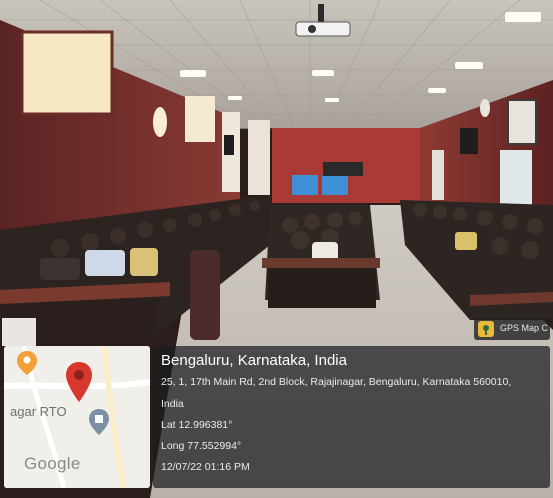 The height and width of the screenshot is (498, 553). I want to click on longitude-value: Long 77.552994°, so click(201, 446).